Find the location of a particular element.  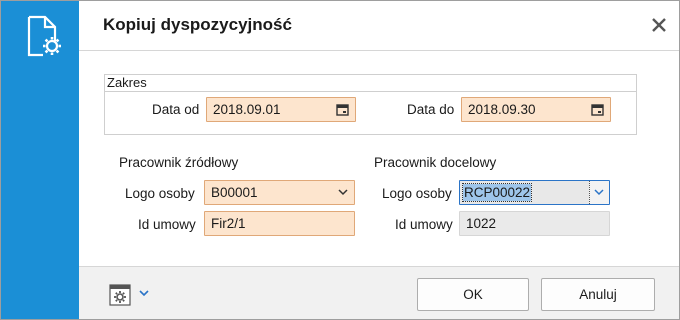

zrodlowy-umowa-value: Fir2/1 is located at coordinates (228, 223).